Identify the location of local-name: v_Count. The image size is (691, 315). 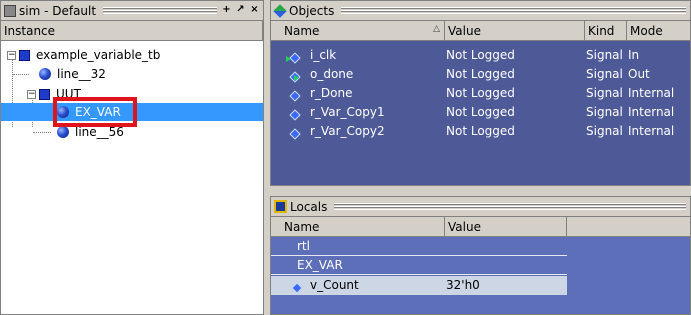
(334, 285).